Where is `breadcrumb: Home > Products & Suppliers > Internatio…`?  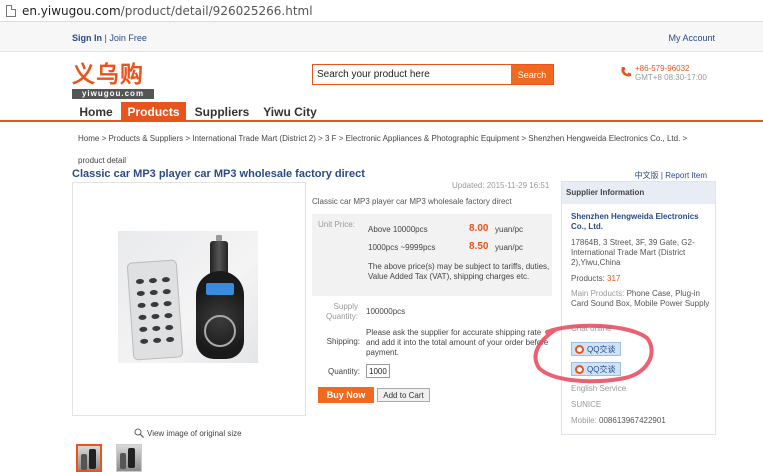
breadcrumb: Home > Products & Suppliers > Internatio… is located at coordinates (393, 150).